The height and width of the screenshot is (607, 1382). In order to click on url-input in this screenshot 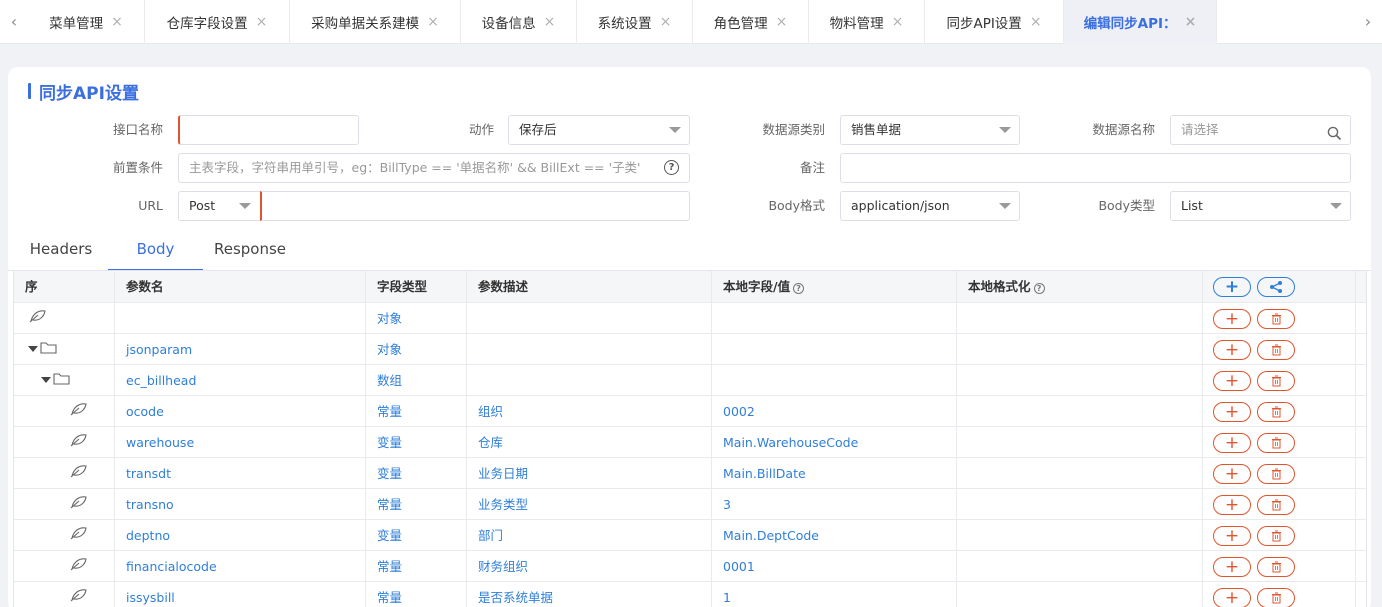, I will do `click(475, 206)`.